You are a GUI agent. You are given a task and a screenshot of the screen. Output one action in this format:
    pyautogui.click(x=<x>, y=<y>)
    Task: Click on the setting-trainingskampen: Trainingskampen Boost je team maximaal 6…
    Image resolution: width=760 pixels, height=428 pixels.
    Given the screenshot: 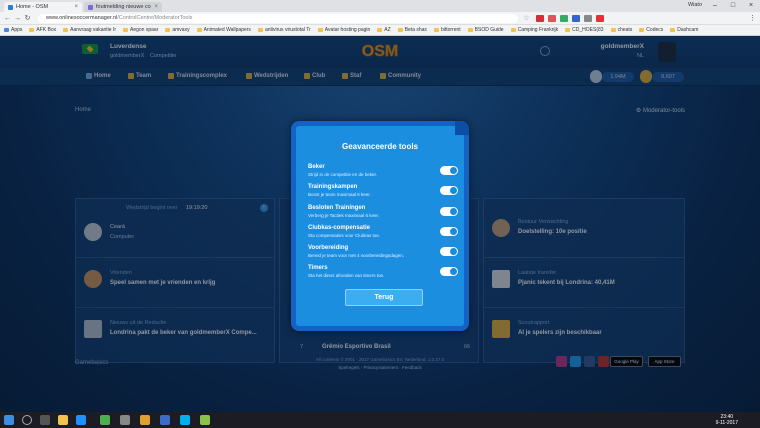 What is the action you would take?
    pyautogui.click(x=383, y=193)
    